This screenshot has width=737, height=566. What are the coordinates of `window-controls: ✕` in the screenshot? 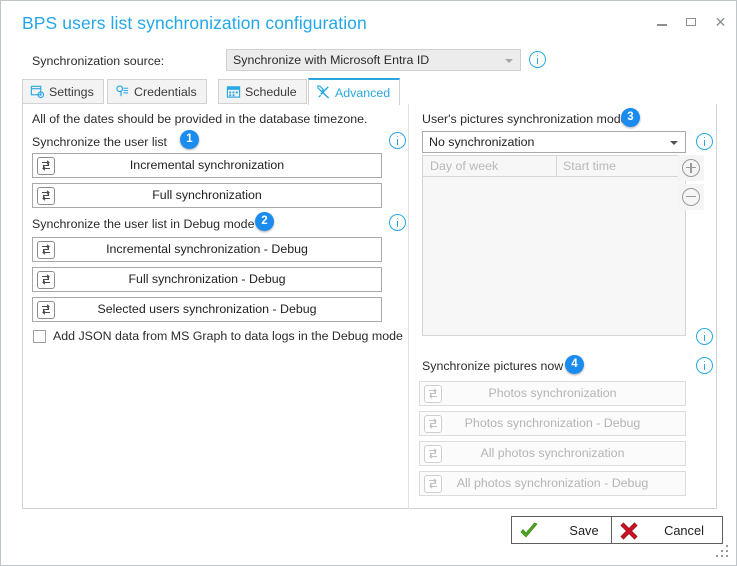 It's located at (691, 22).